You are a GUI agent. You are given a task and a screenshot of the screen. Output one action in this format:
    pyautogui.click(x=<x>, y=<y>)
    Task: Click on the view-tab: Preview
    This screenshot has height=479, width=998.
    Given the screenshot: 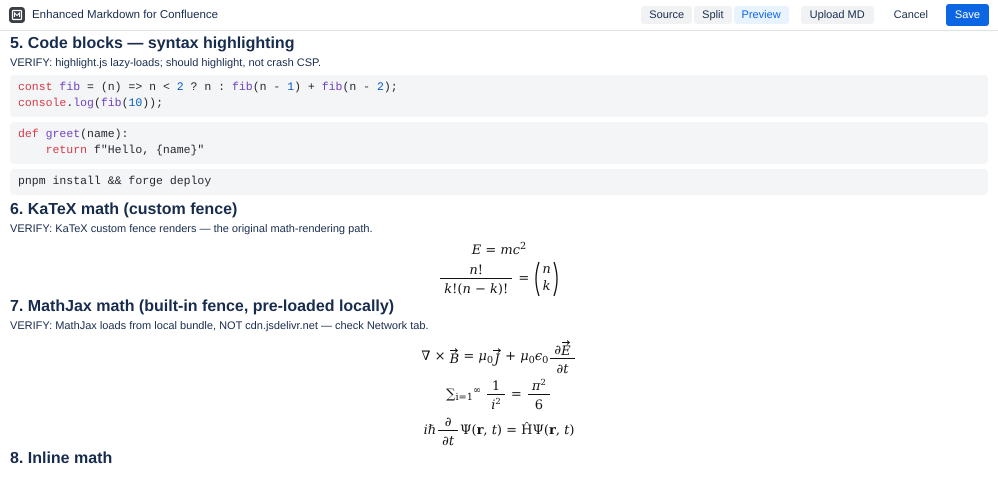 What is the action you would take?
    pyautogui.click(x=761, y=15)
    